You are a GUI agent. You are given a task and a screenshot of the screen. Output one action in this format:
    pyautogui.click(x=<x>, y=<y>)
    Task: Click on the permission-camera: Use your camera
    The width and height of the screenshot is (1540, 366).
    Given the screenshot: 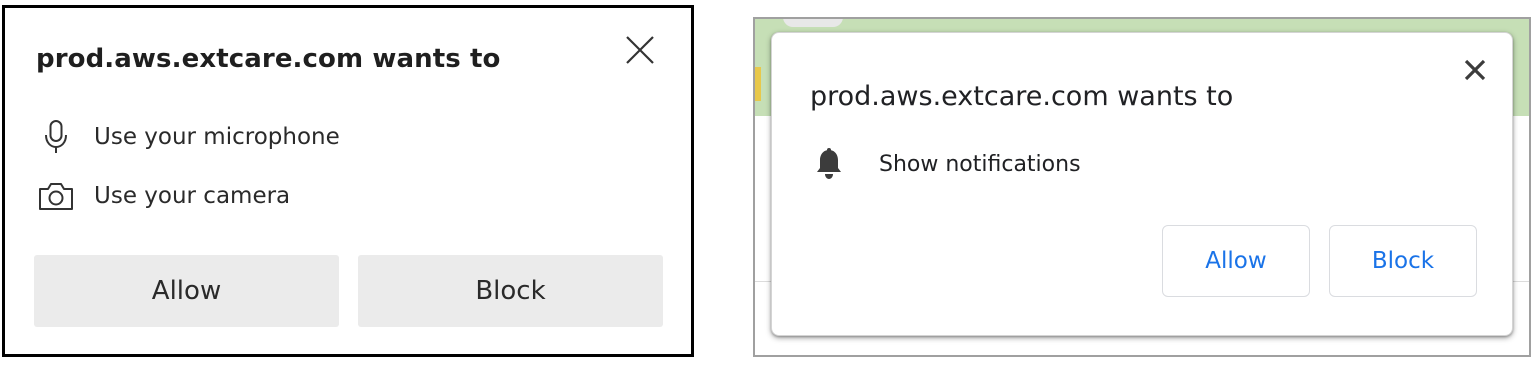 What is the action you would take?
    pyautogui.click(x=163, y=196)
    